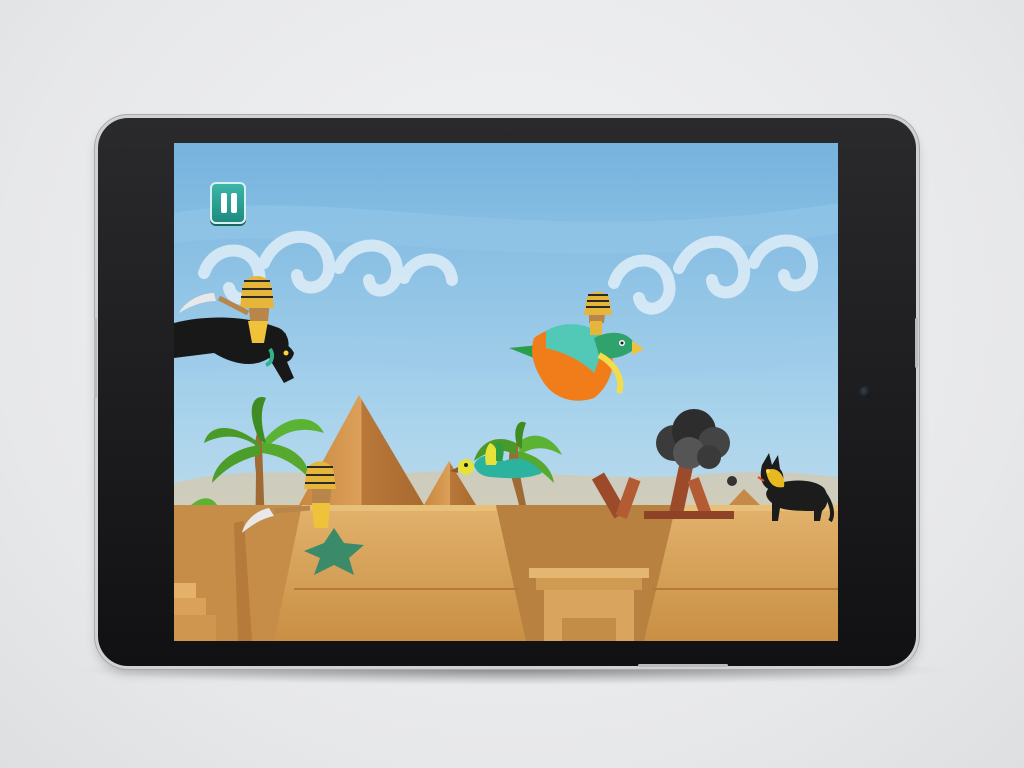 This screenshot has height=768, width=1024. Describe the element at coordinates (865, 392) in the screenshot. I see `front-camera-icon` at that location.